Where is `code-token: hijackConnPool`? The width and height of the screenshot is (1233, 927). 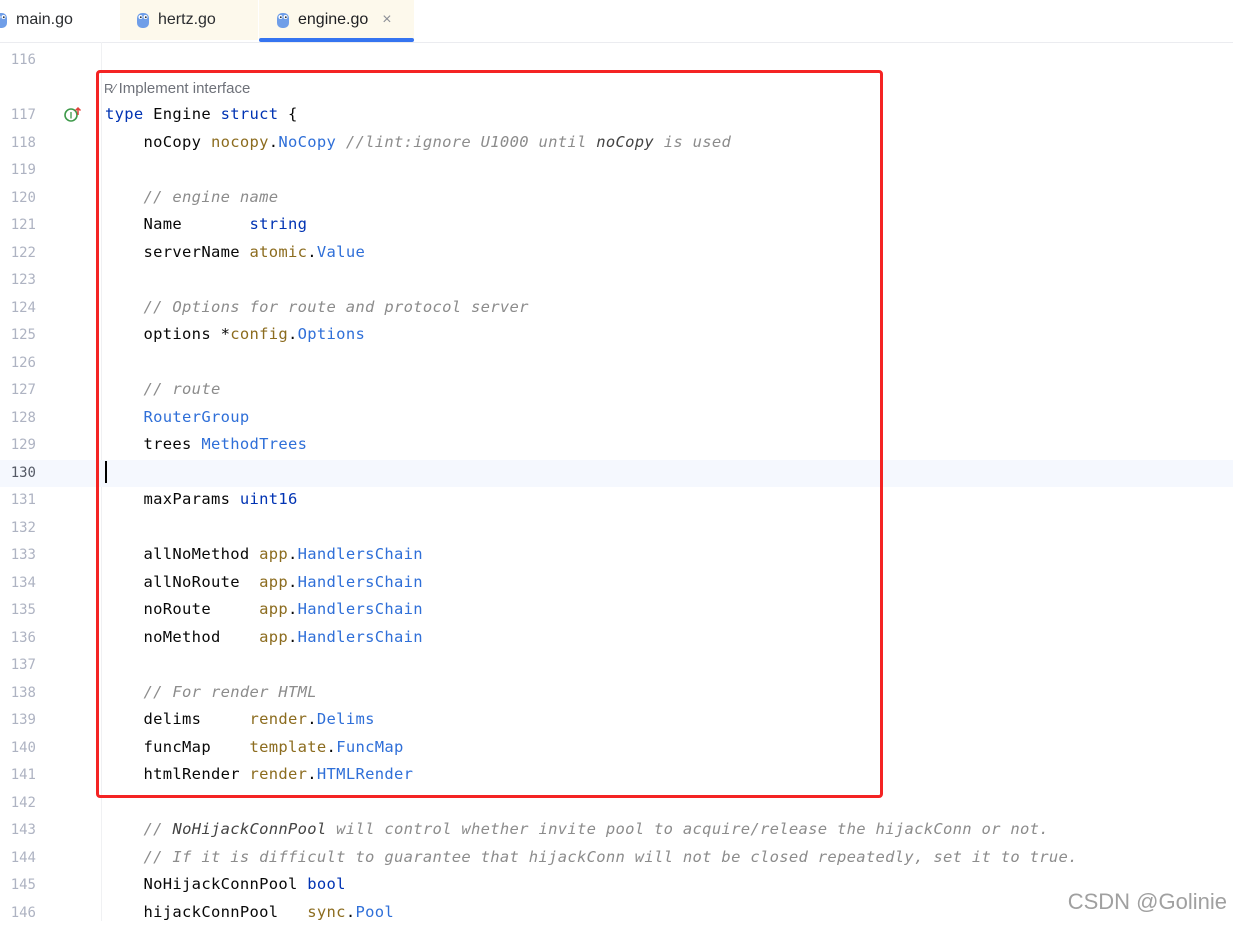 code-token: hijackConnPool is located at coordinates (206, 912).